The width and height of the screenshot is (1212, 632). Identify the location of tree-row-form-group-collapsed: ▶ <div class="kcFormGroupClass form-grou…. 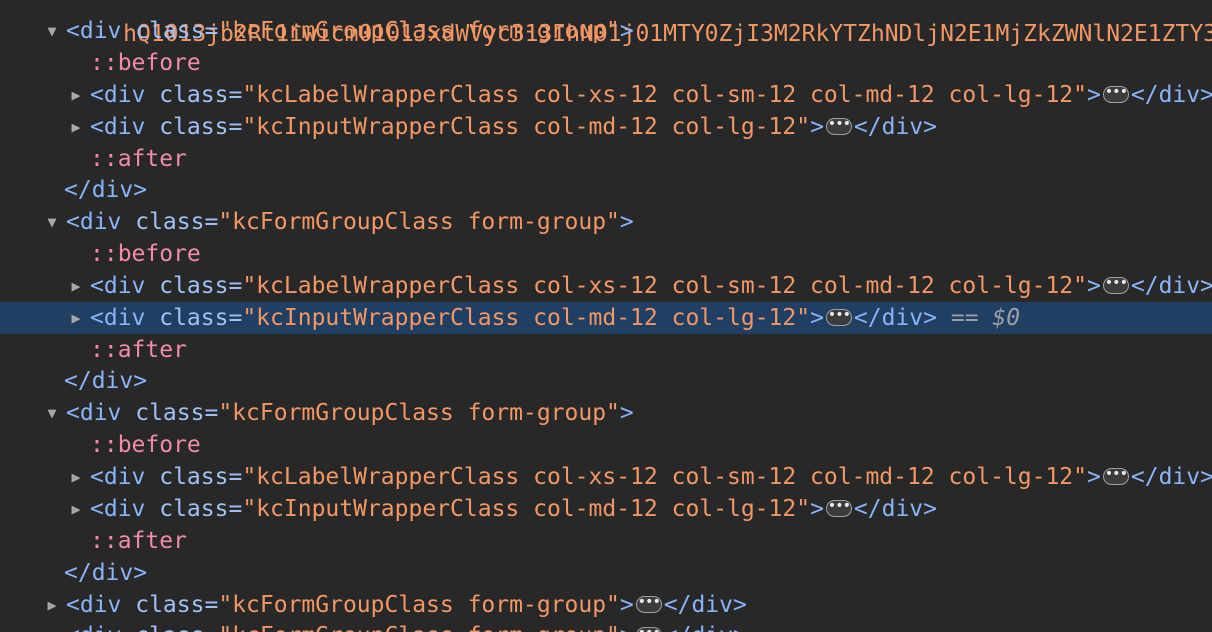
(606, 605).